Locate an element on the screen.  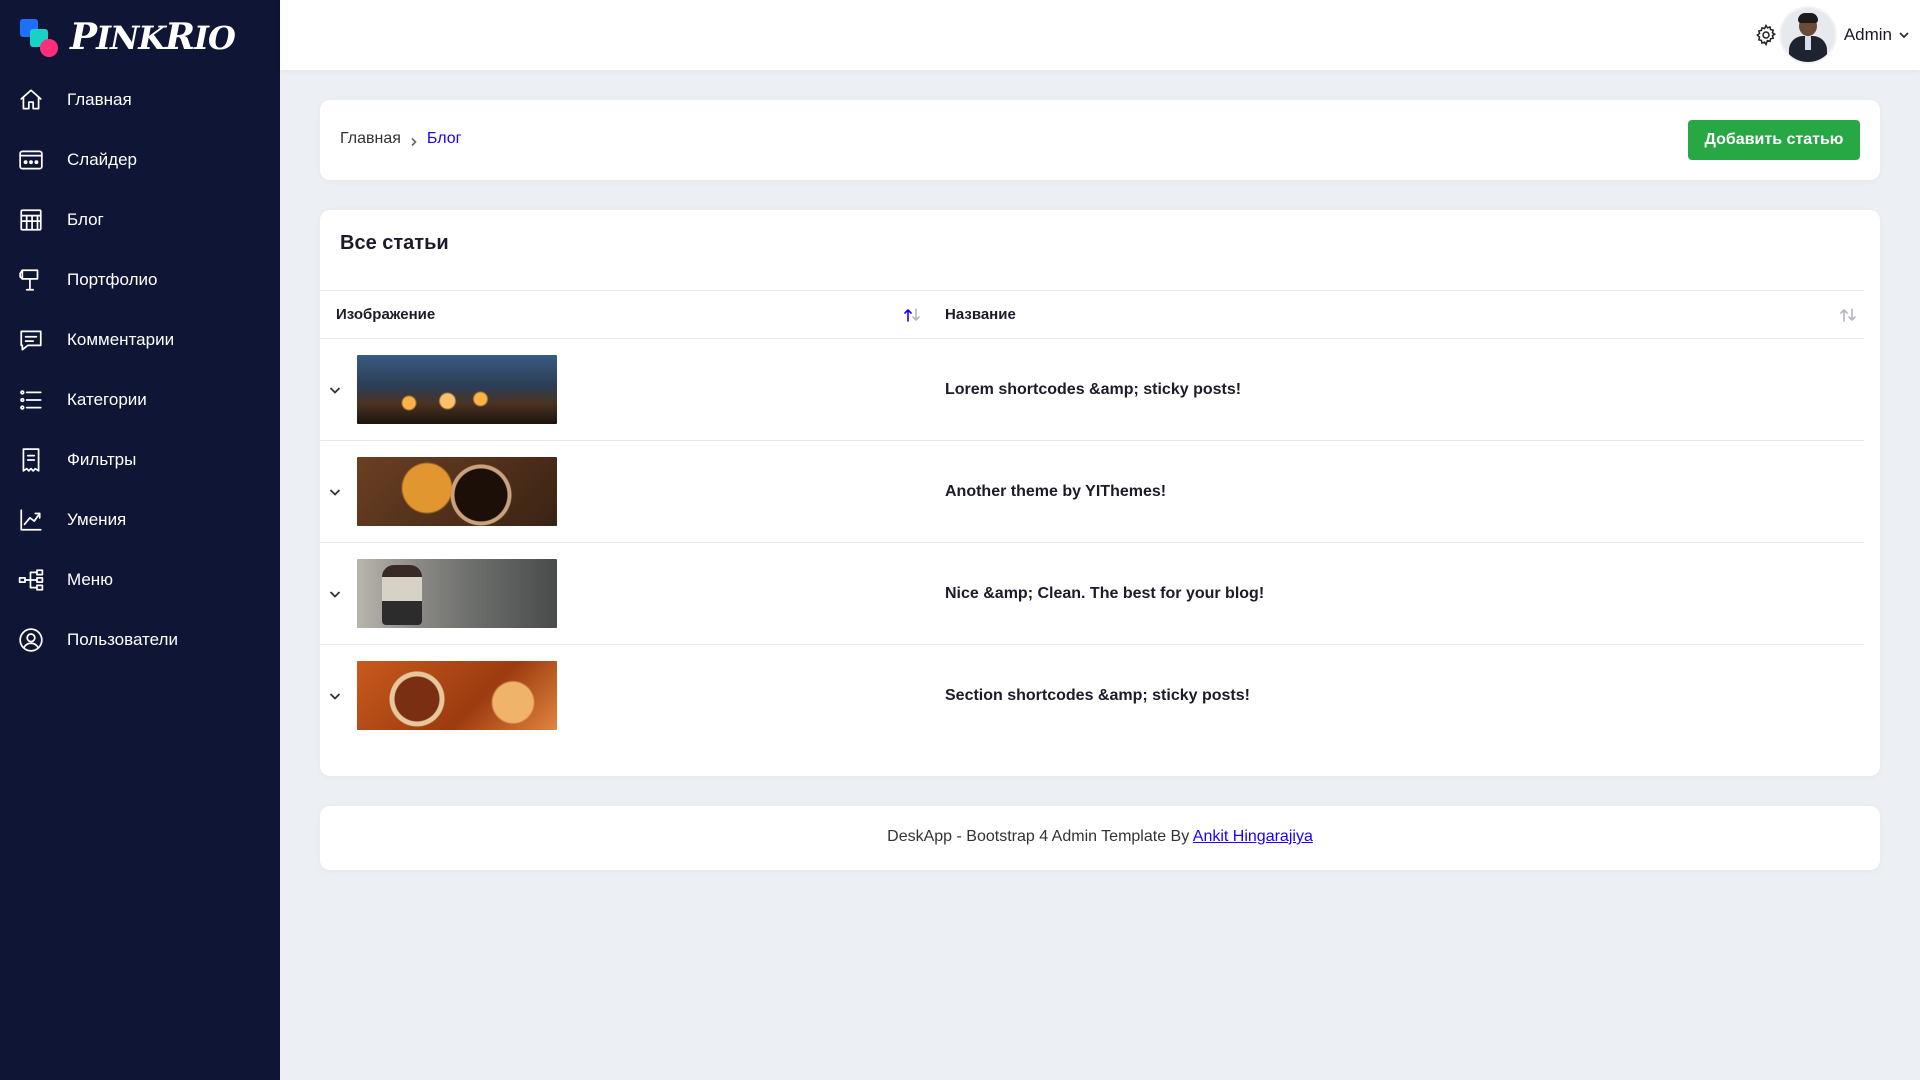
sidebar-item-filters: Фильтры is located at coordinates (140, 460).